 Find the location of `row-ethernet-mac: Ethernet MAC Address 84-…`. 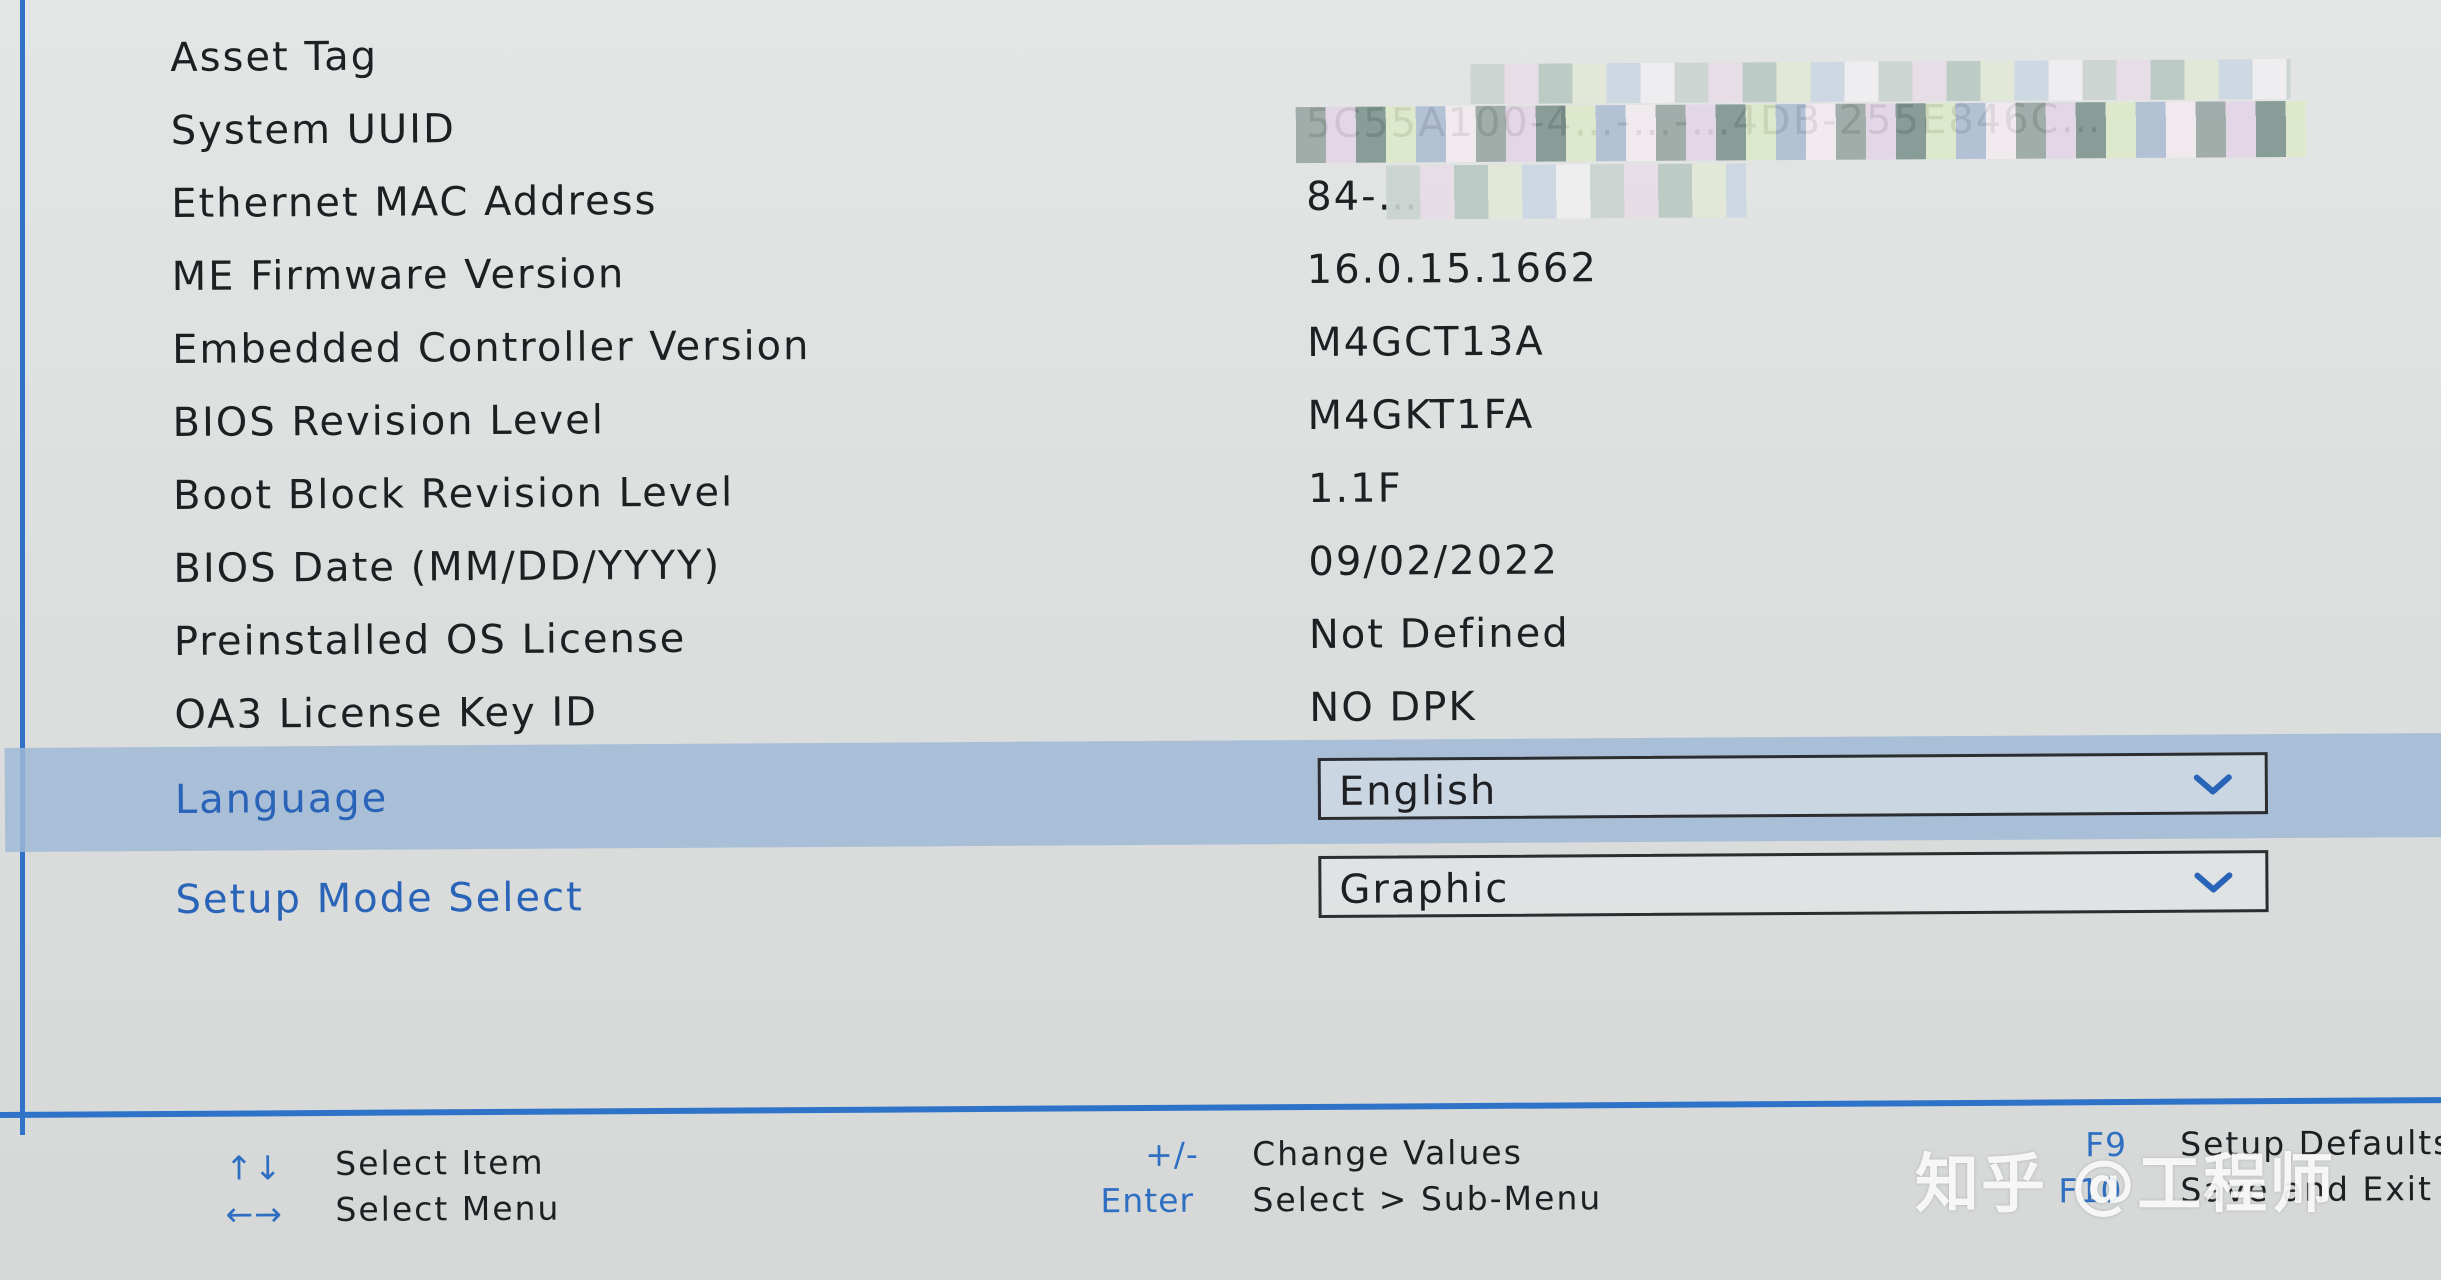

row-ethernet-mac: Ethernet MAC Address 84-… is located at coordinates (1221, 196).